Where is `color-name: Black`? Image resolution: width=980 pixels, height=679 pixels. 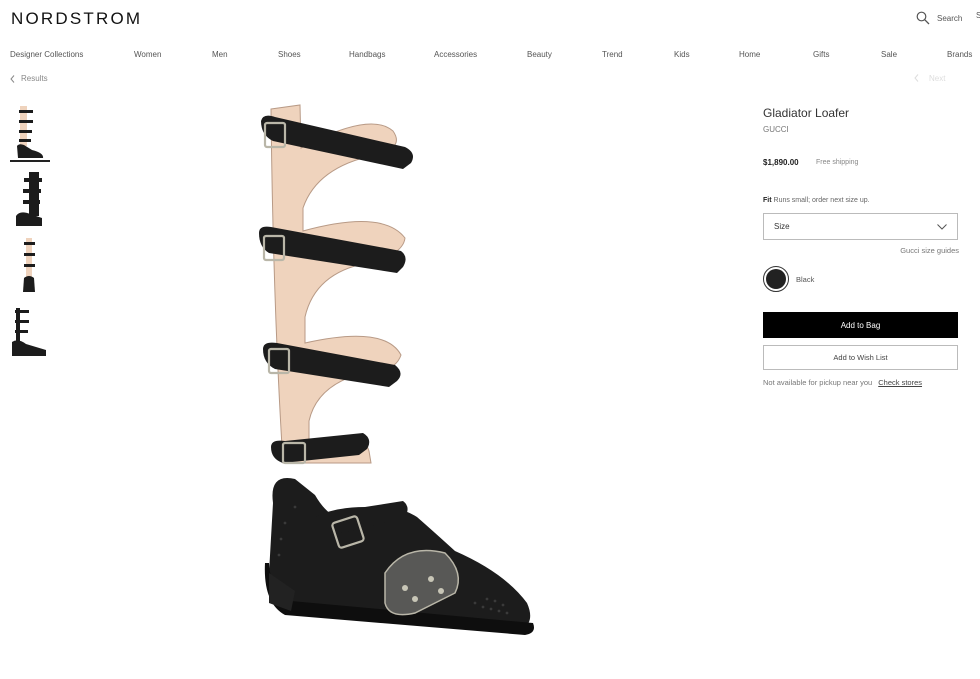 color-name: Black is located at coordinates (805, 279).